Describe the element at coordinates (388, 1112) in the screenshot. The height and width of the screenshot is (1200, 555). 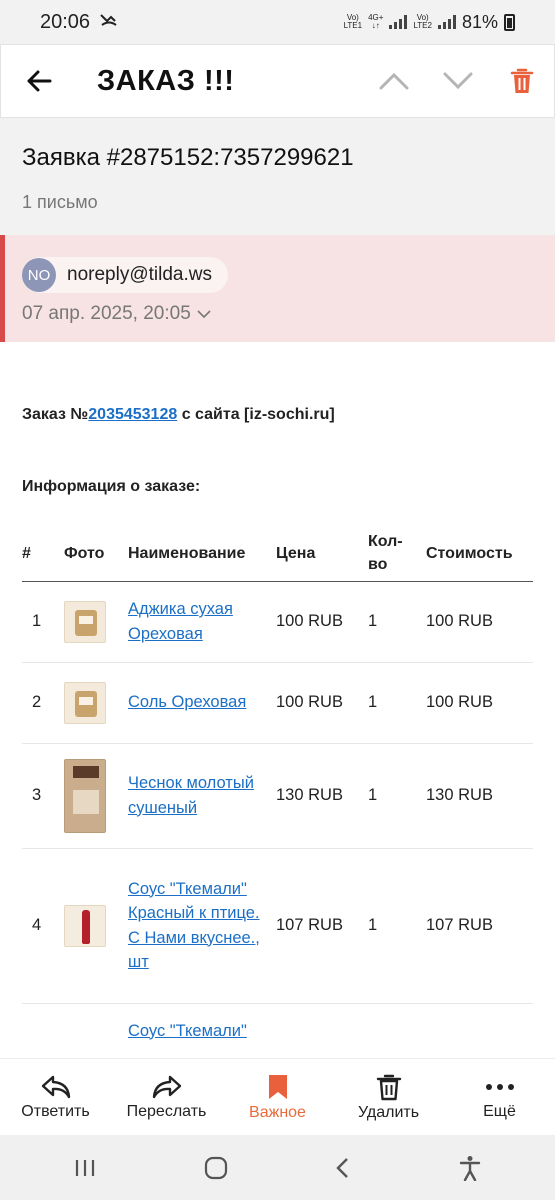
I see `delete-label: Удалить` at that location.